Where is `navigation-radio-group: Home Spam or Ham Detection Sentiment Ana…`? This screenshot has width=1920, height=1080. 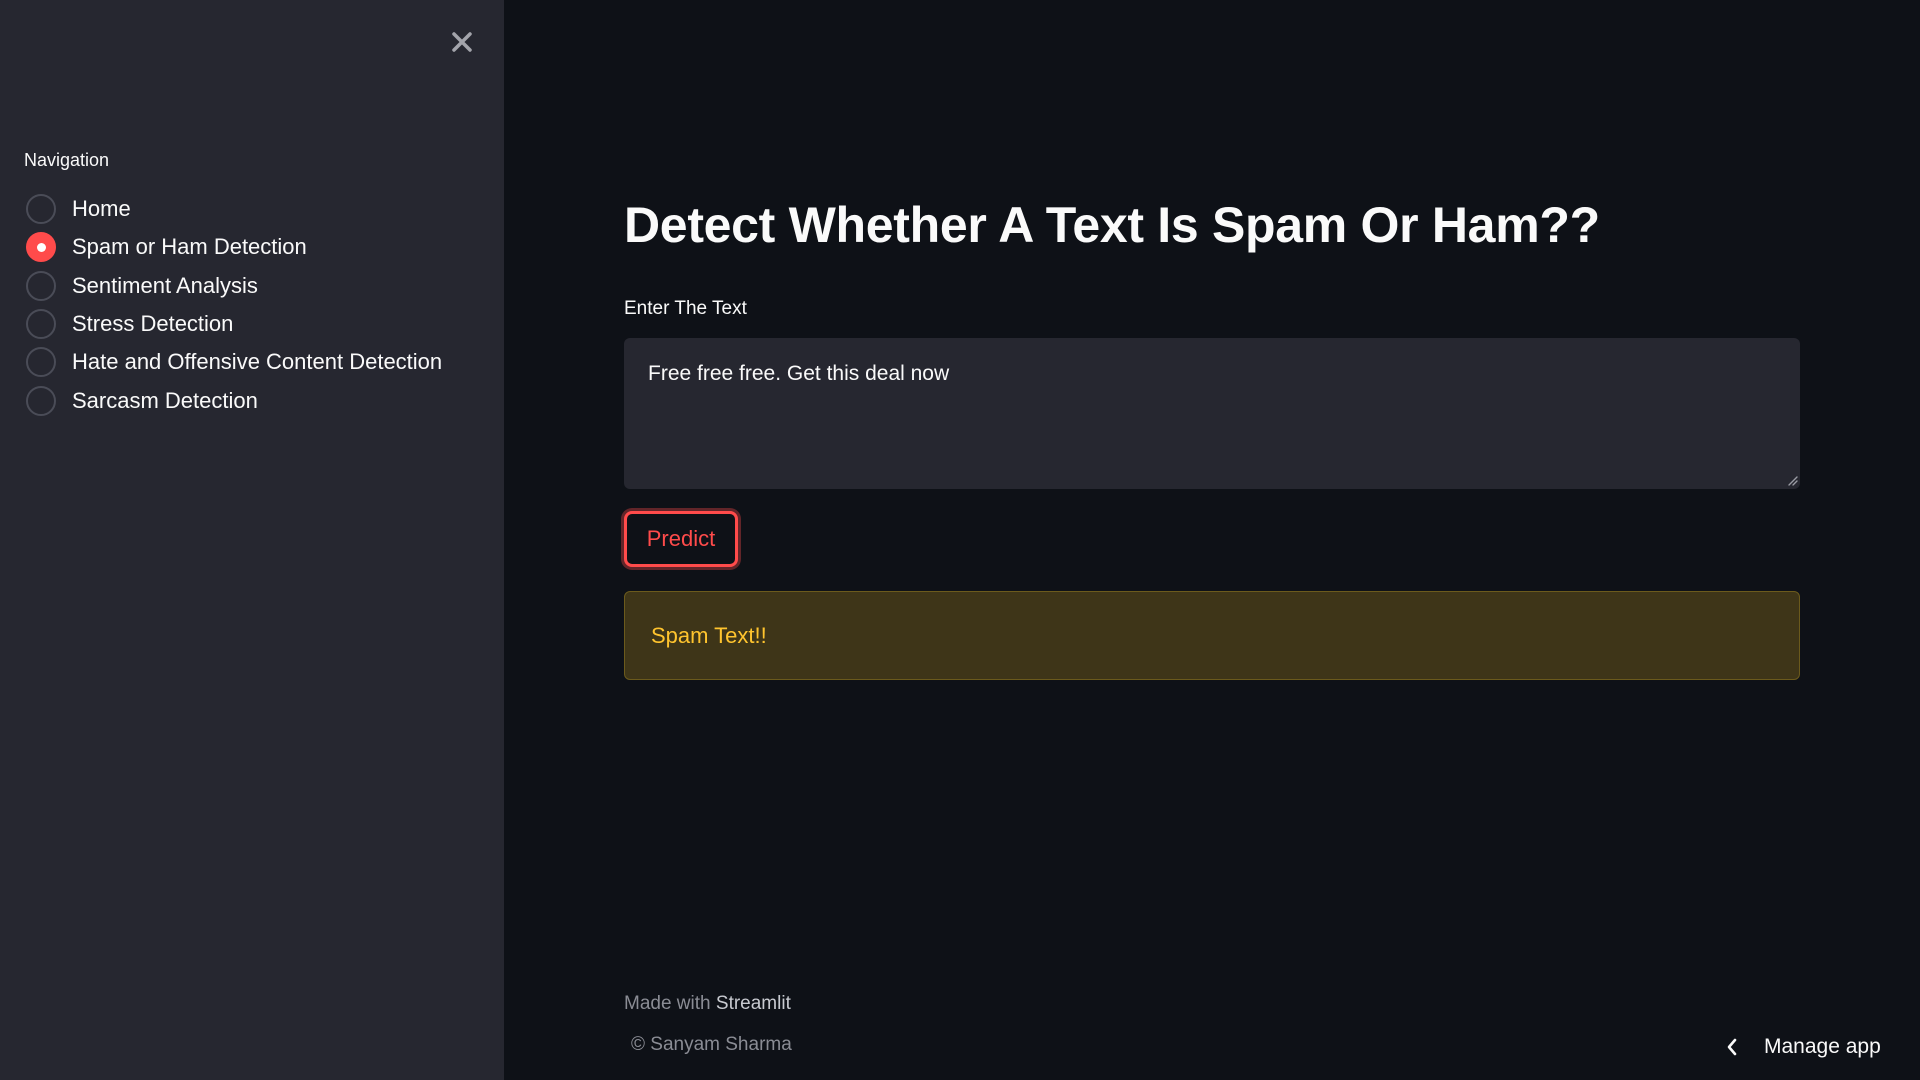
navigation-radio-group: Home Spam or Ham Detection Sentiment Ana… is located at coordinates (234, 305).